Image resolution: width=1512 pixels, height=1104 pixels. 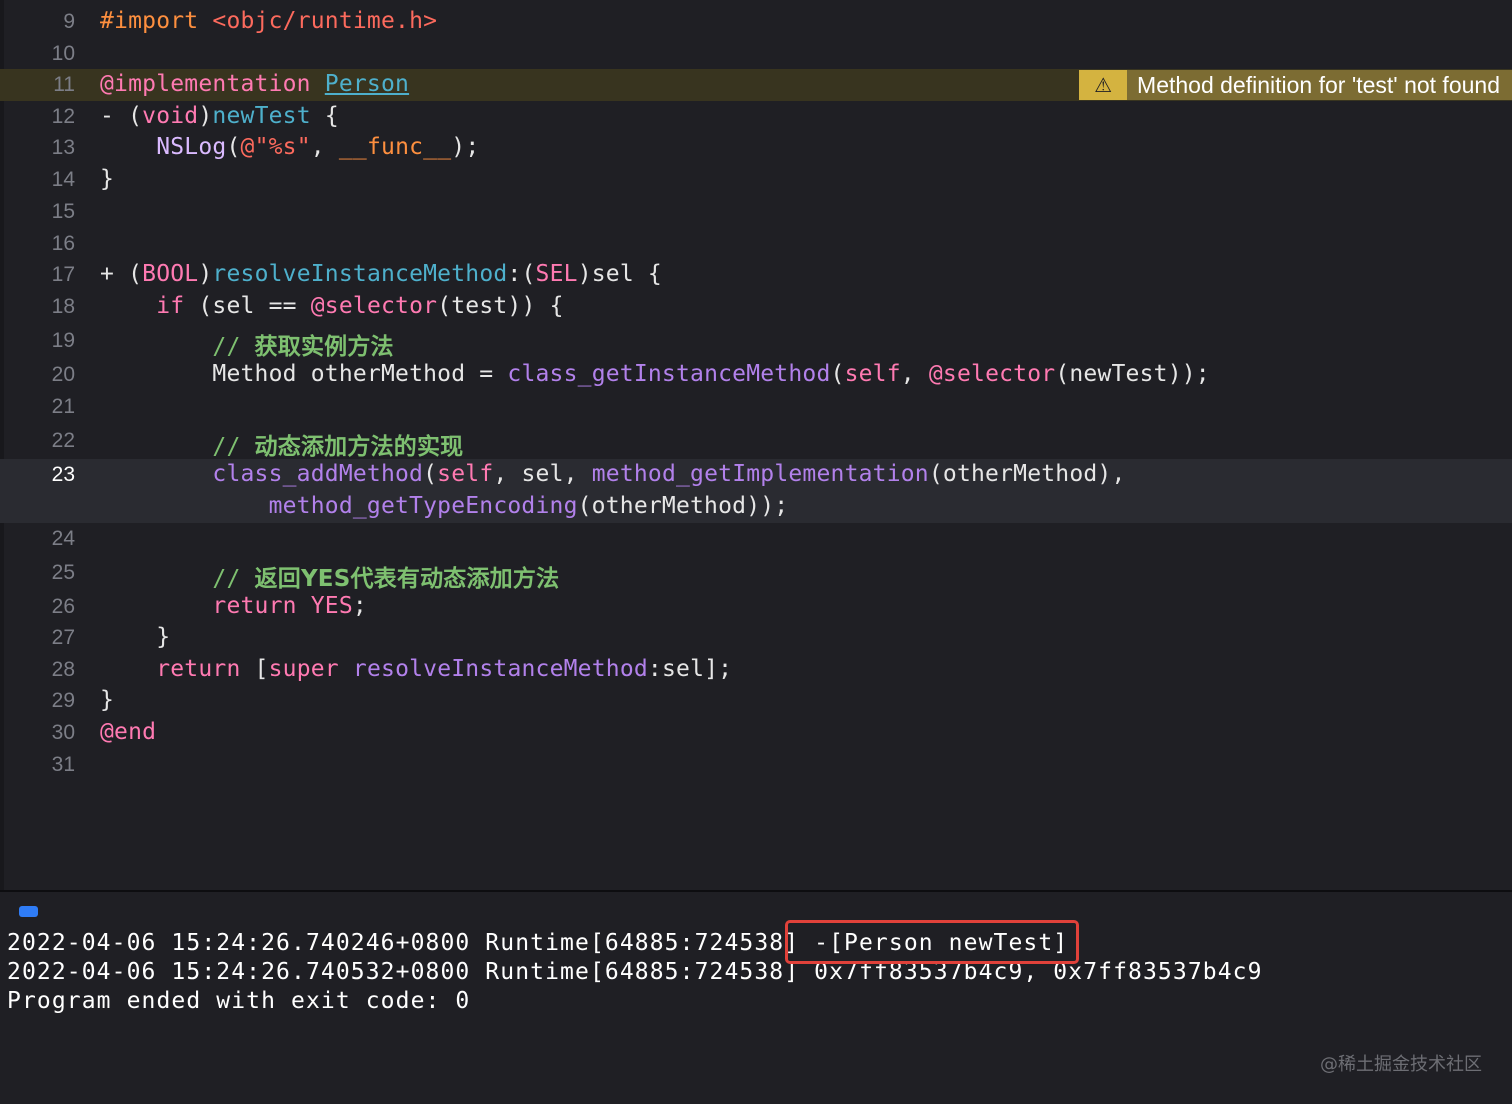 I want to click on code-text: @end, so click(x=128, y=732).